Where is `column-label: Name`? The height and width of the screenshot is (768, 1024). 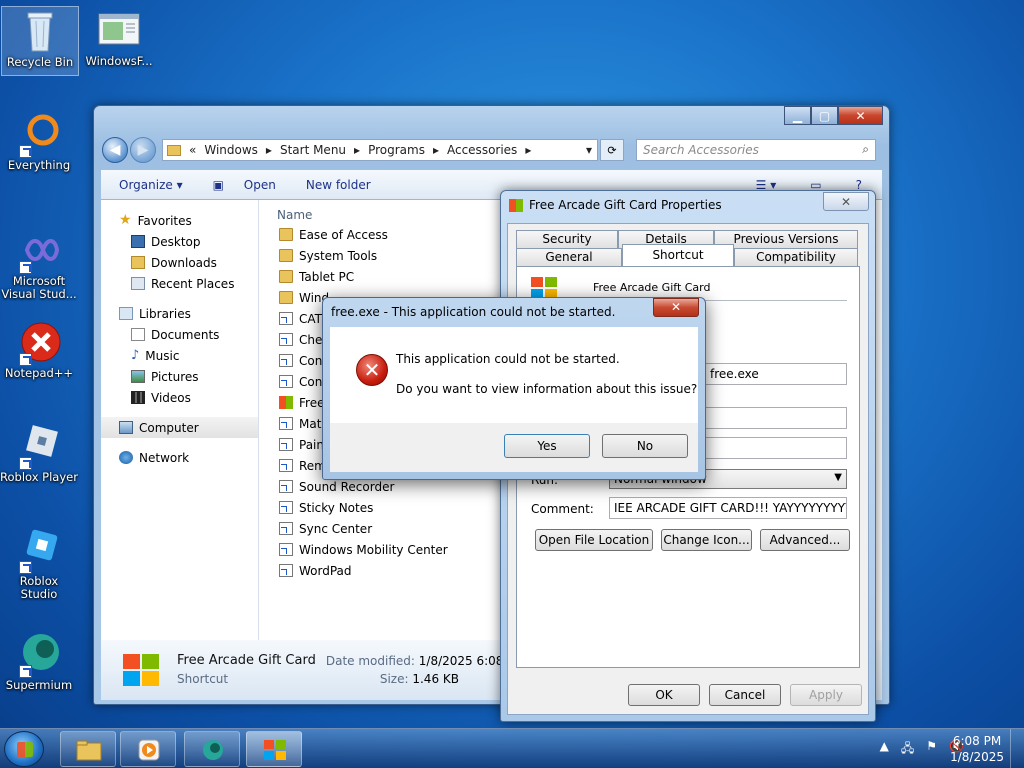 column-label: Name is located at coordinates (295, 215).